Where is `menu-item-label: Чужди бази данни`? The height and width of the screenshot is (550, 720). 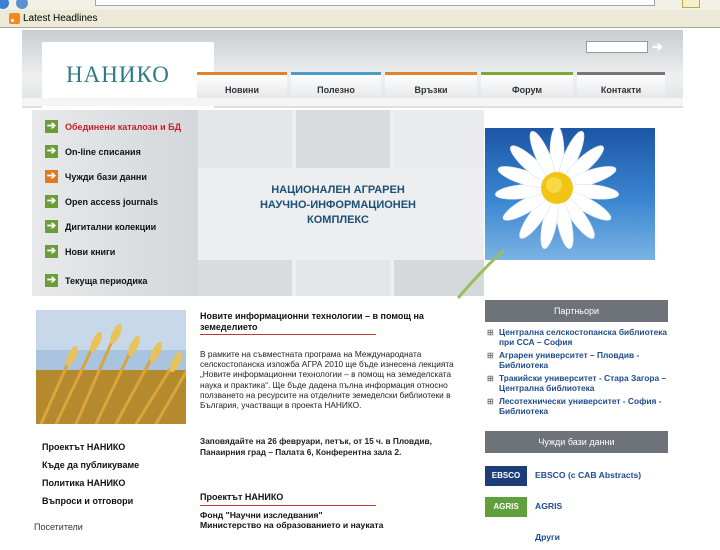 menu-item-label: Чужди бази данни is located at coordinates (106, 177).